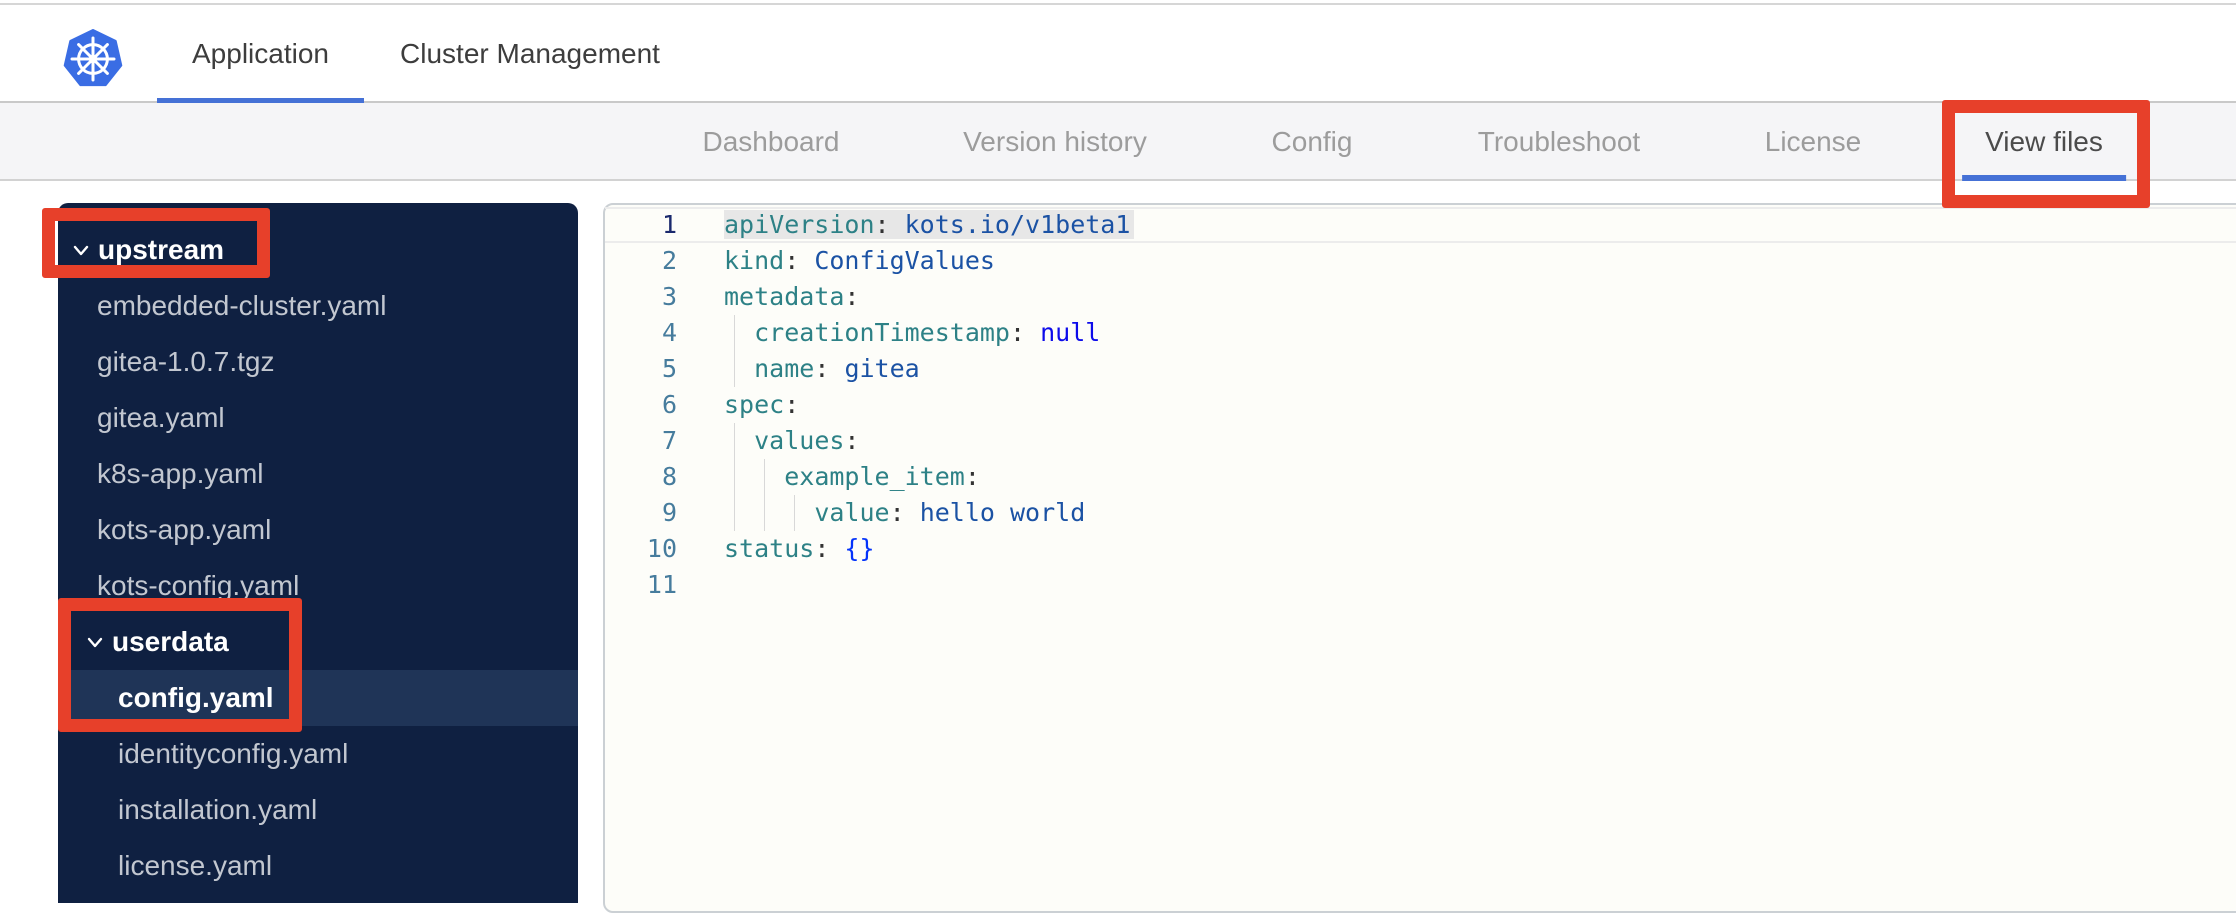  I want to click on line-number: 7, so click(669, 440).